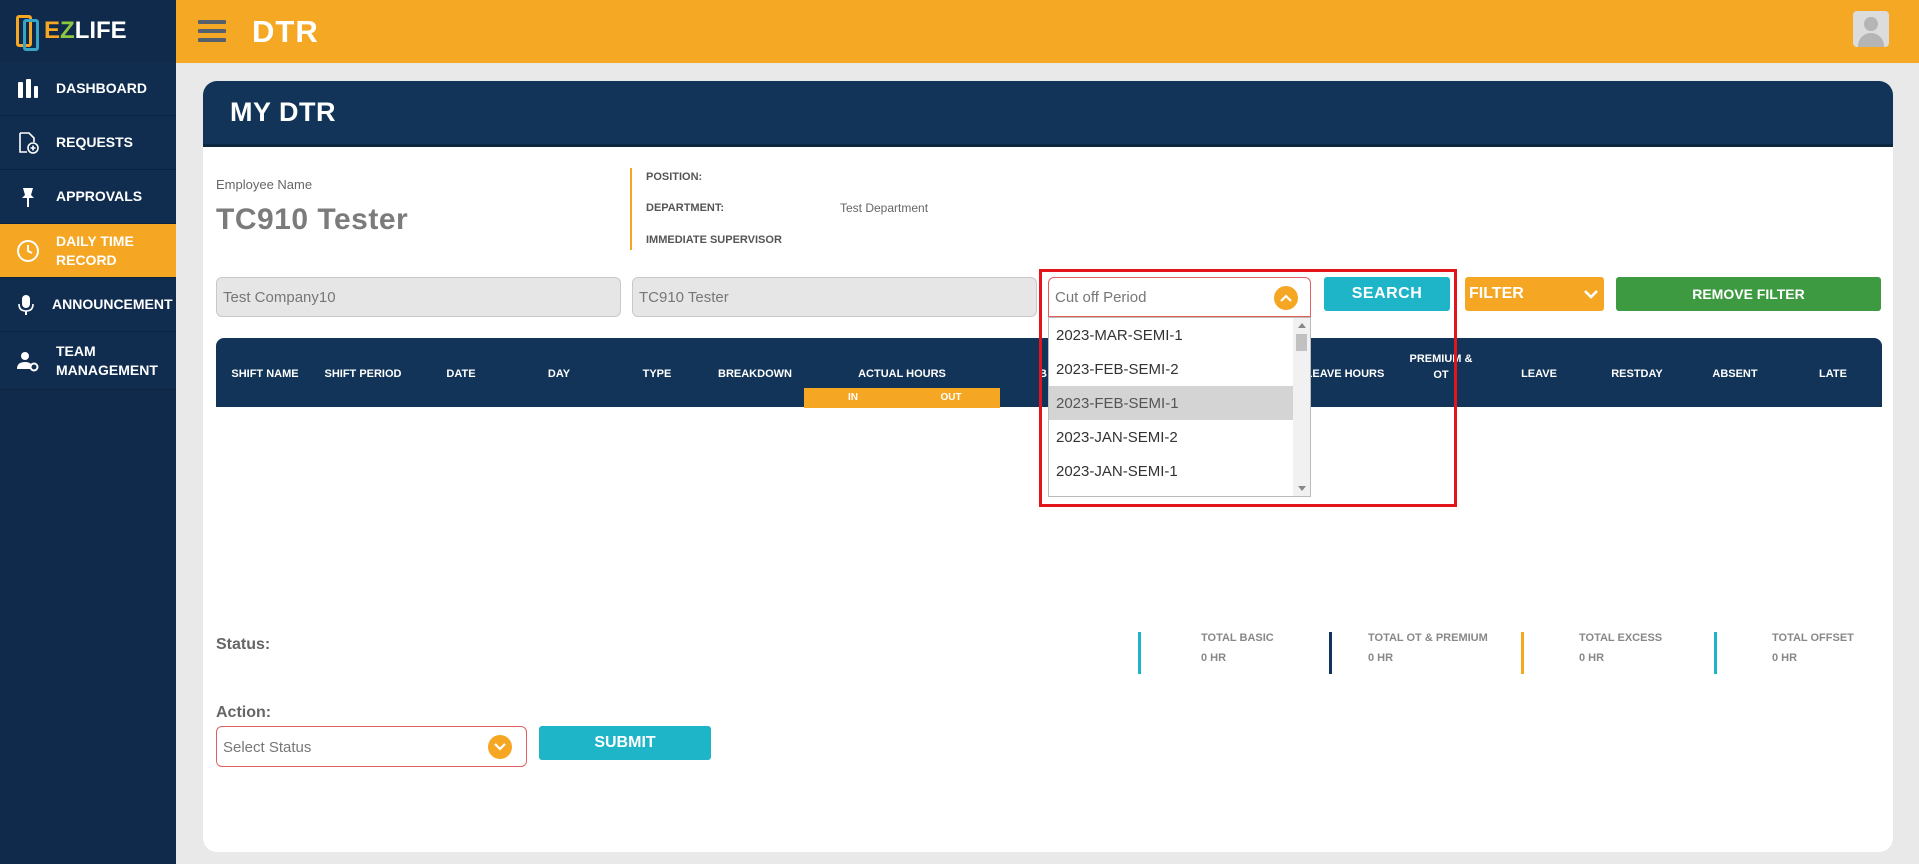 This screenshot has width=1919, height=864. What do you see at coordinates (28, 251) in the screenshot?
I see `clock-icon` at bounding box center [28, 251].